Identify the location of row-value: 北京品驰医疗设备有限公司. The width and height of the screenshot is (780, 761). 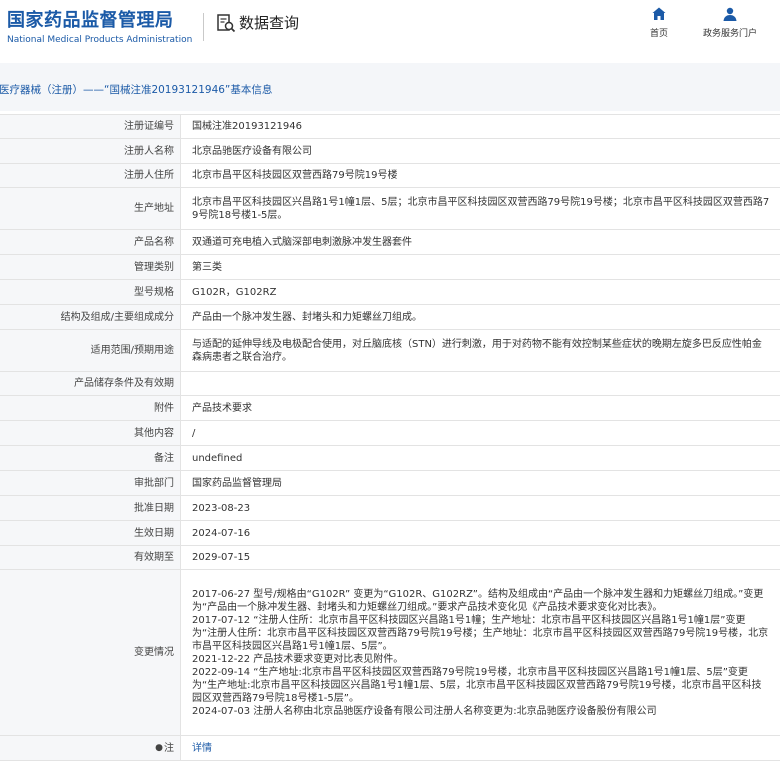
(252, 151).